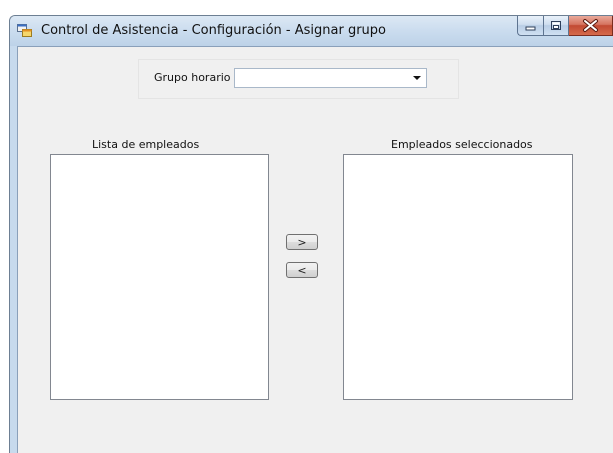 Image resolution: width=613 pixels, height=453 pixels. Describe the element at coordinates (302, 270) in the screenshot. I see `remove-employee-button: <` at that location.